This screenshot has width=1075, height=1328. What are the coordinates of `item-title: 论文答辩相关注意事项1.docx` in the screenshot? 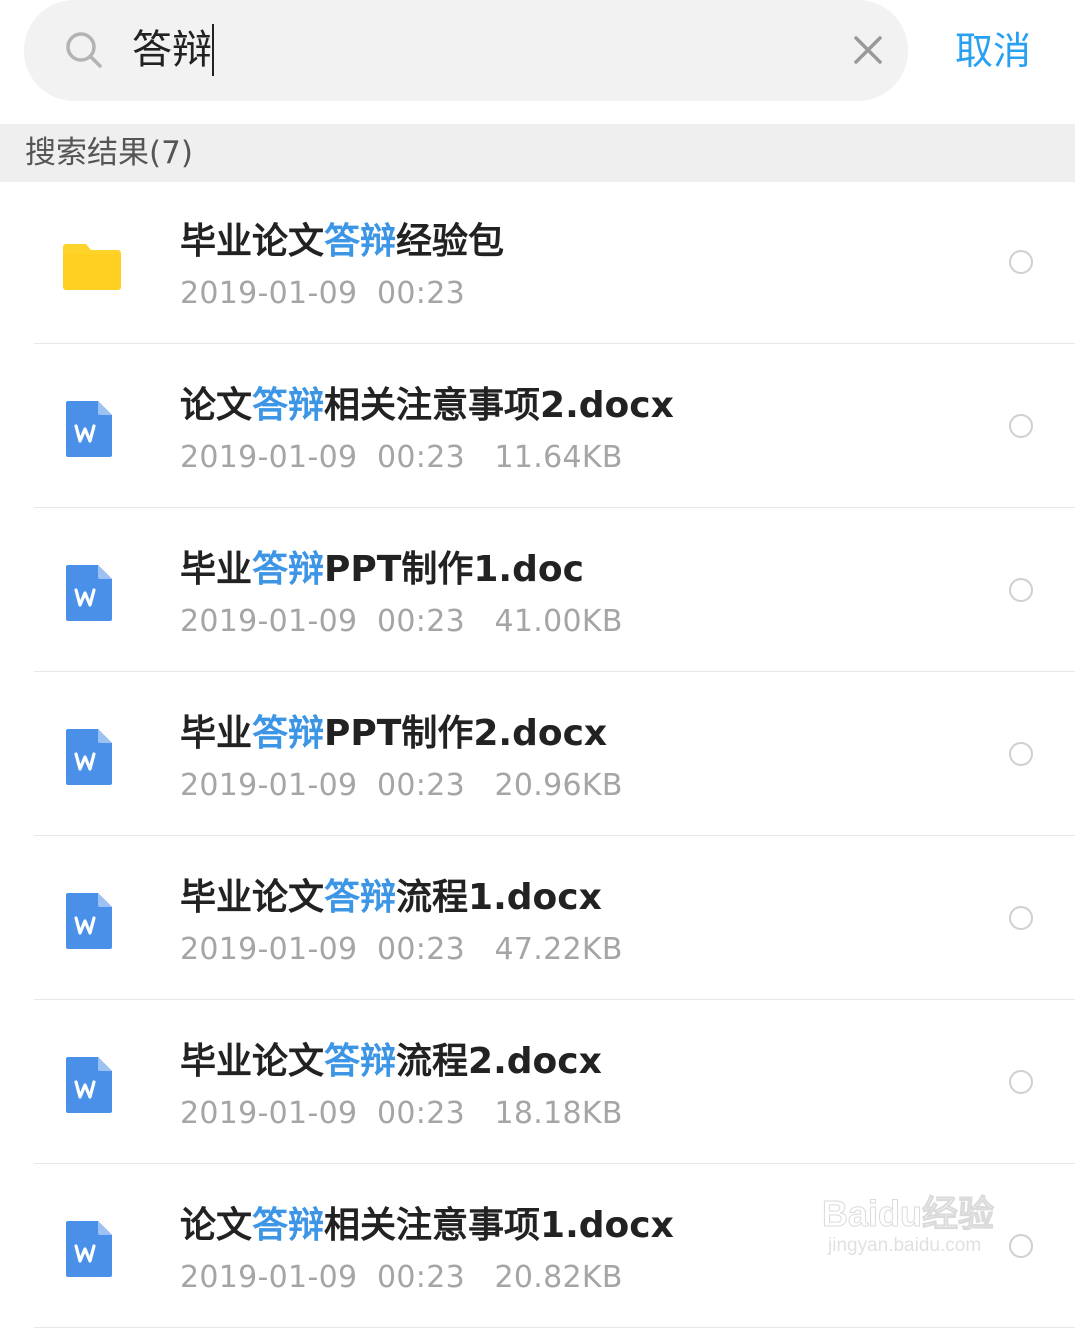 It's located at (427, 1225).